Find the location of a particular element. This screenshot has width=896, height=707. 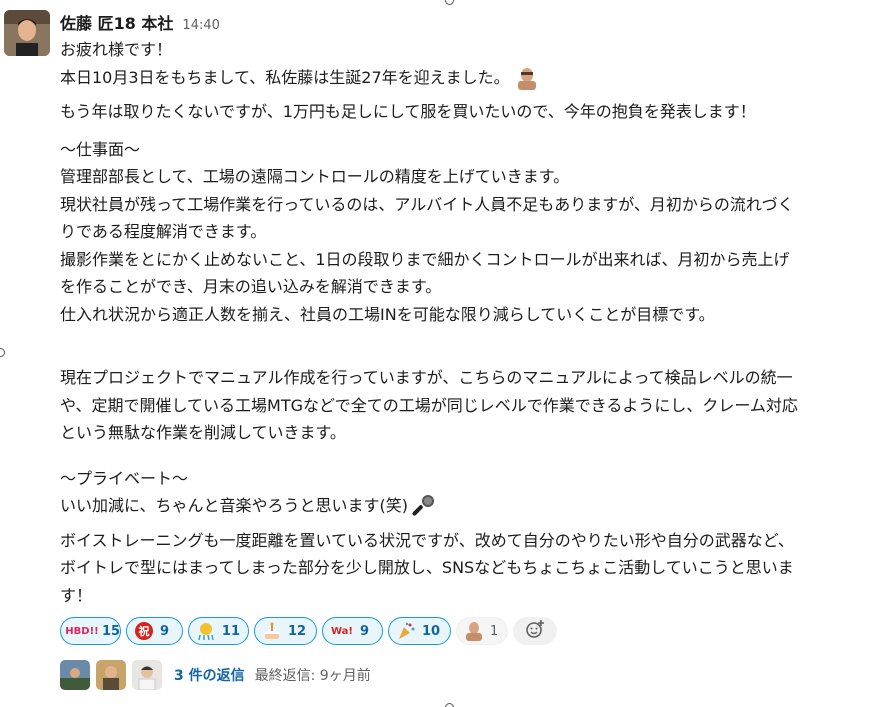

birthday-cake-emoji is located at coordinates (272, 631).